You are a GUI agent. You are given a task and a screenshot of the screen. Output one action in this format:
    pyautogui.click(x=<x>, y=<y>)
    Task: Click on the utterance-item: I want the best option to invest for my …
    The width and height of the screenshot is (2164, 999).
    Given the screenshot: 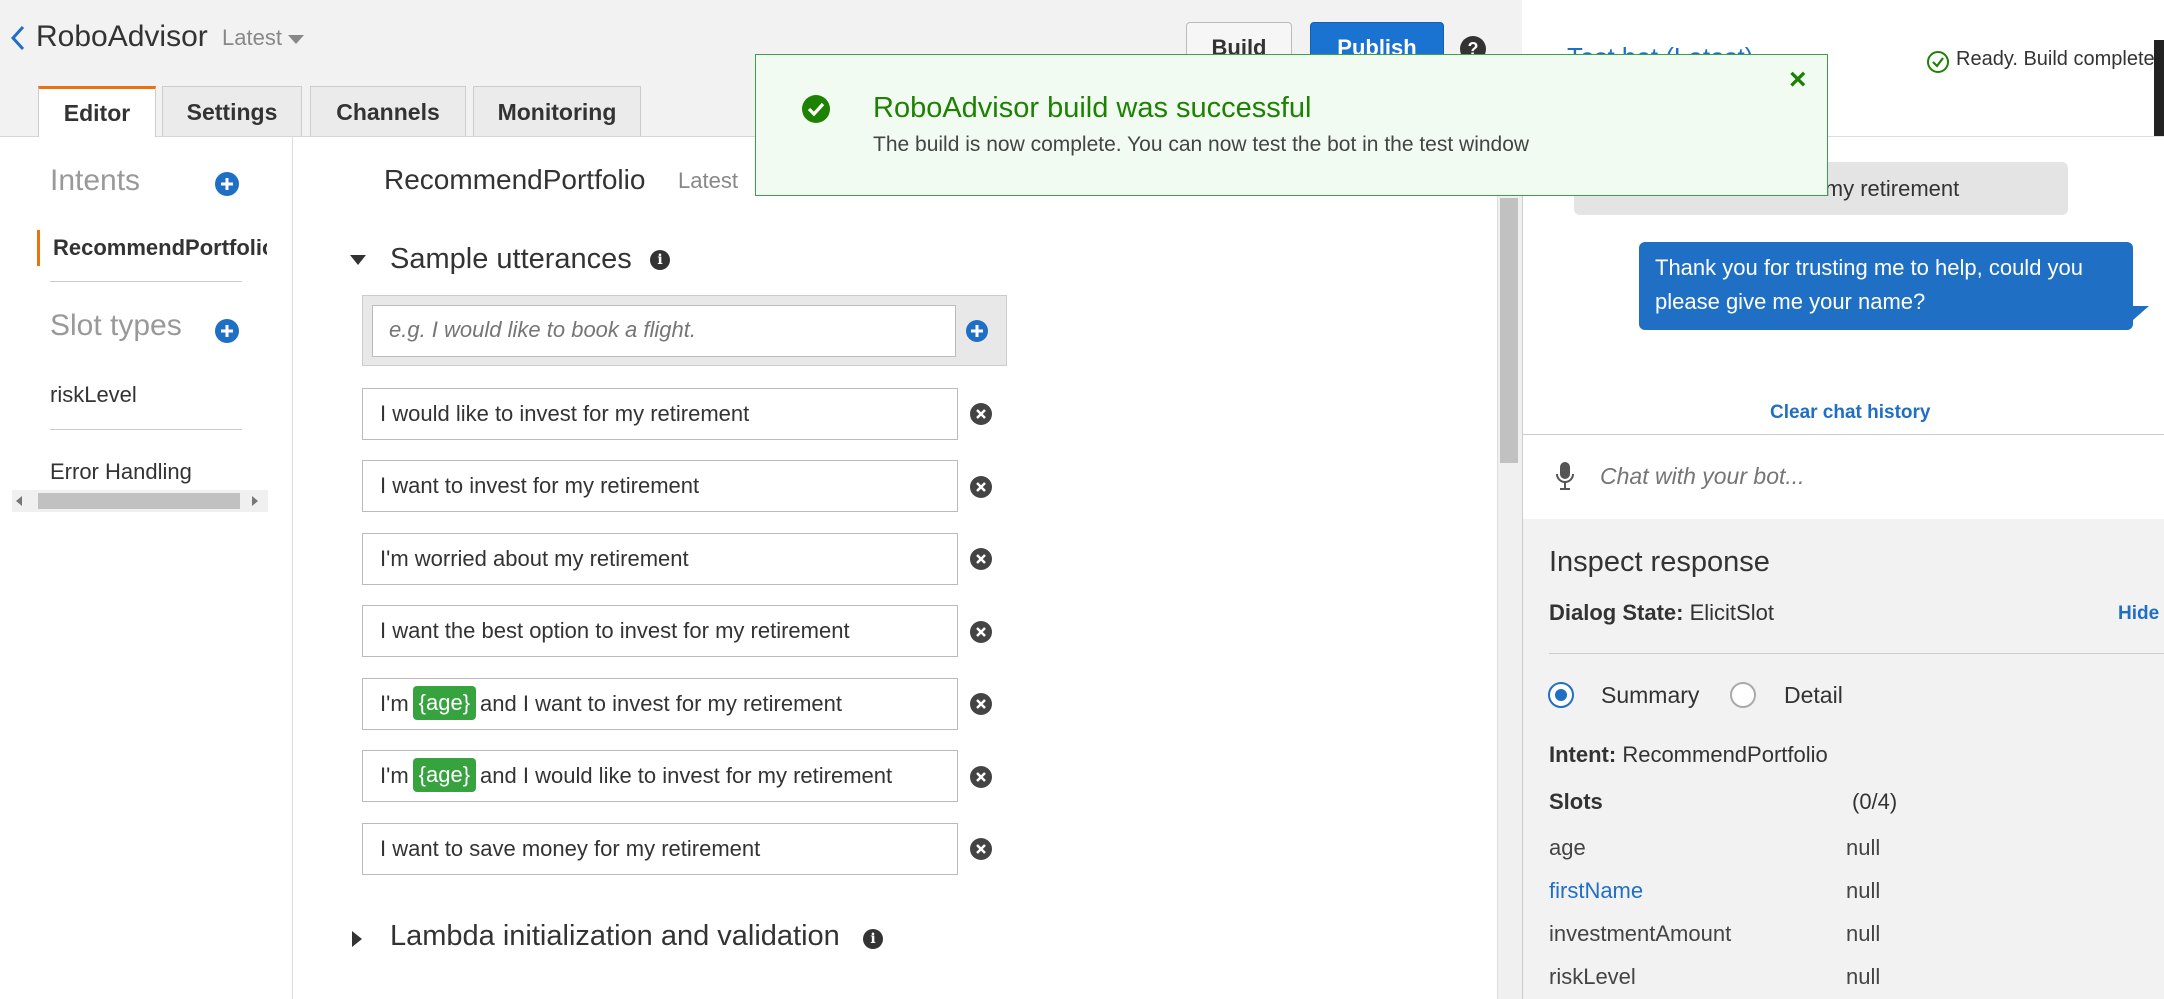 What is the action you would take?
    pyautogui.click(x=660, y=631)
    